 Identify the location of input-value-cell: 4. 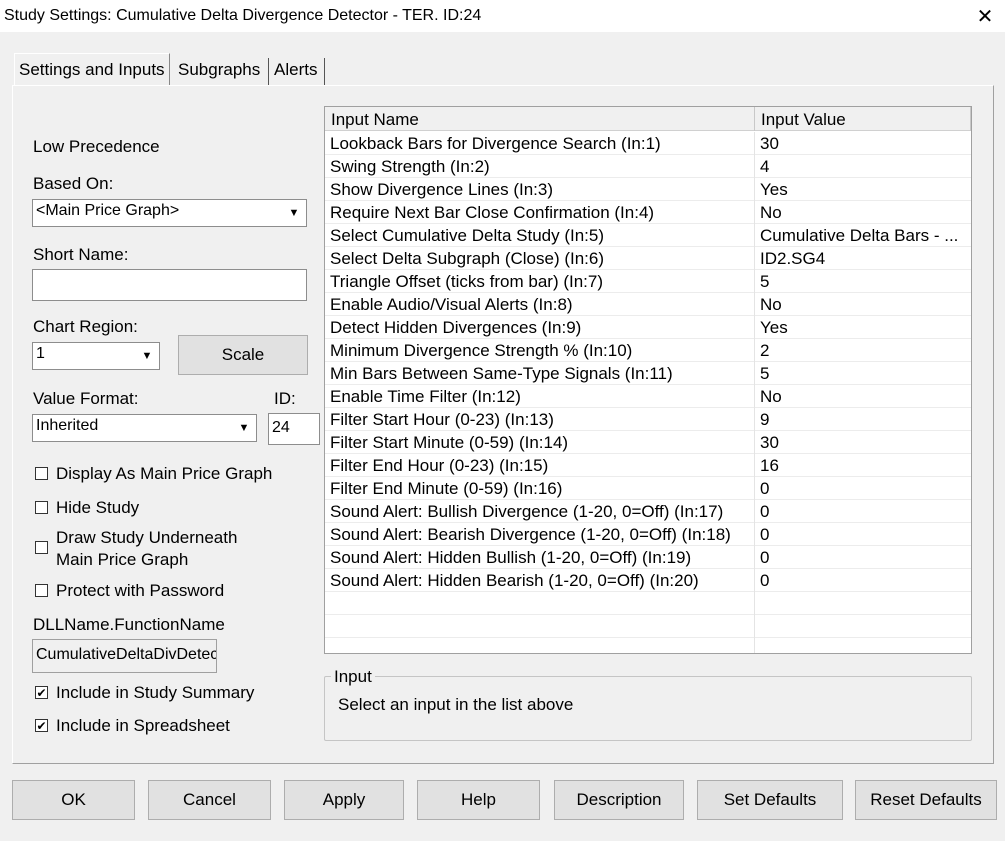
(863, 166).